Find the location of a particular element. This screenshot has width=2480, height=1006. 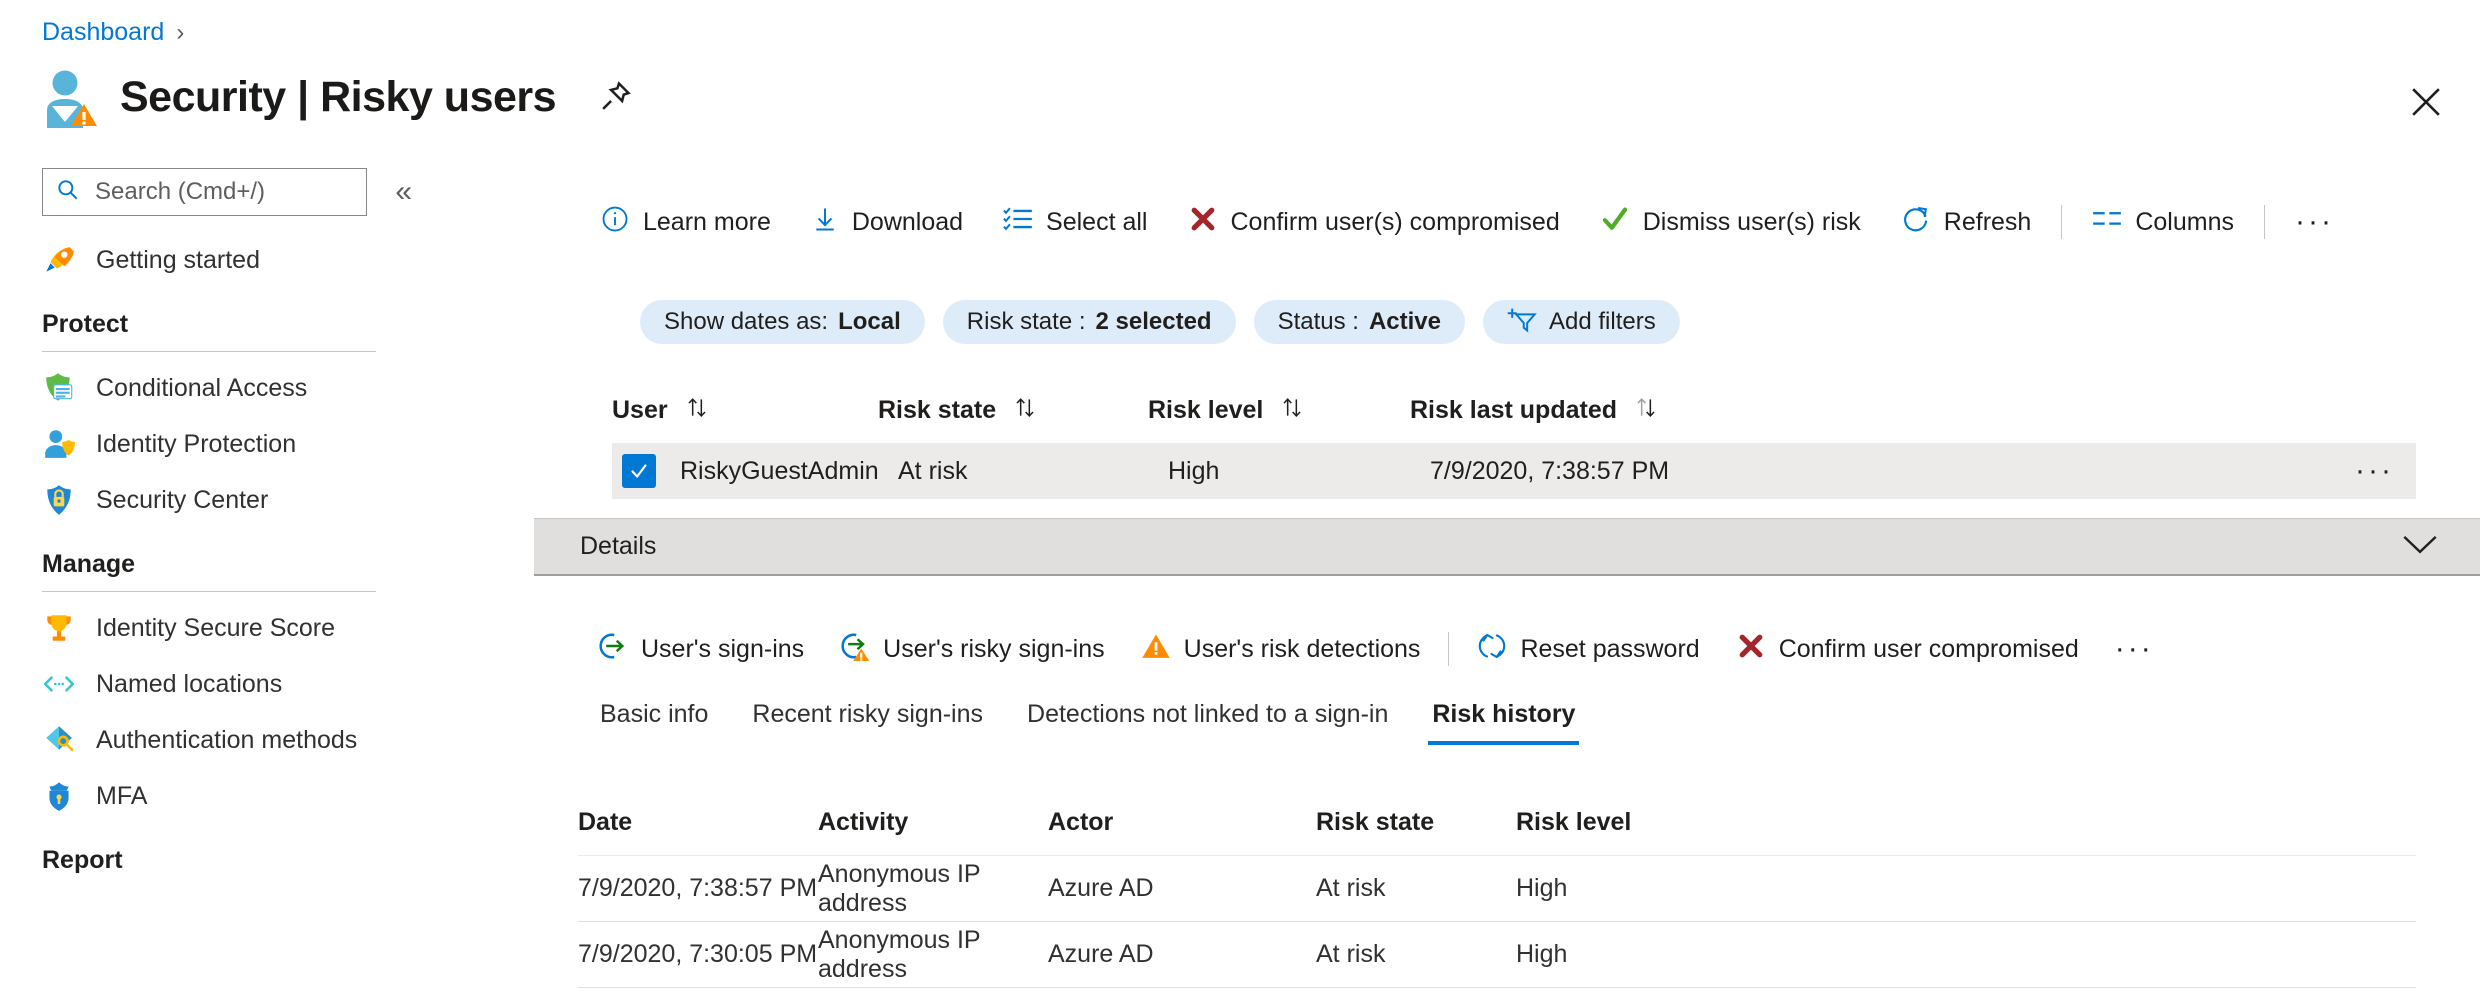

tab-risk-history: Risk history is located at coordinates (1503, 722).